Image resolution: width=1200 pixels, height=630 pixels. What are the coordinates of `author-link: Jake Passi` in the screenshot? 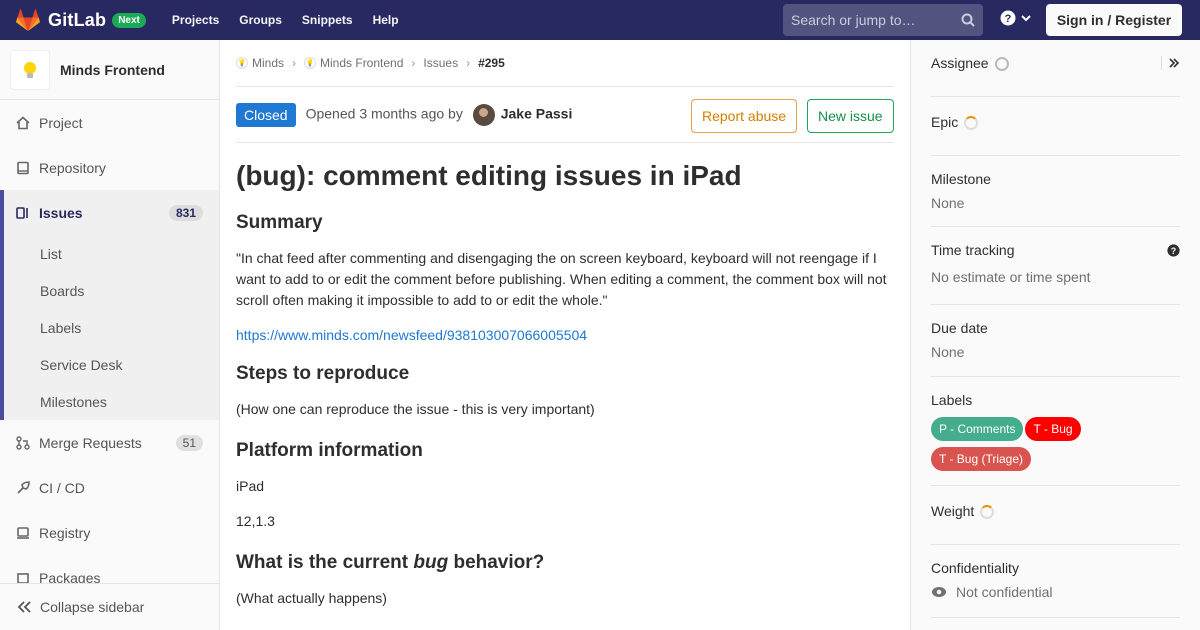 It's located at (537, 113).